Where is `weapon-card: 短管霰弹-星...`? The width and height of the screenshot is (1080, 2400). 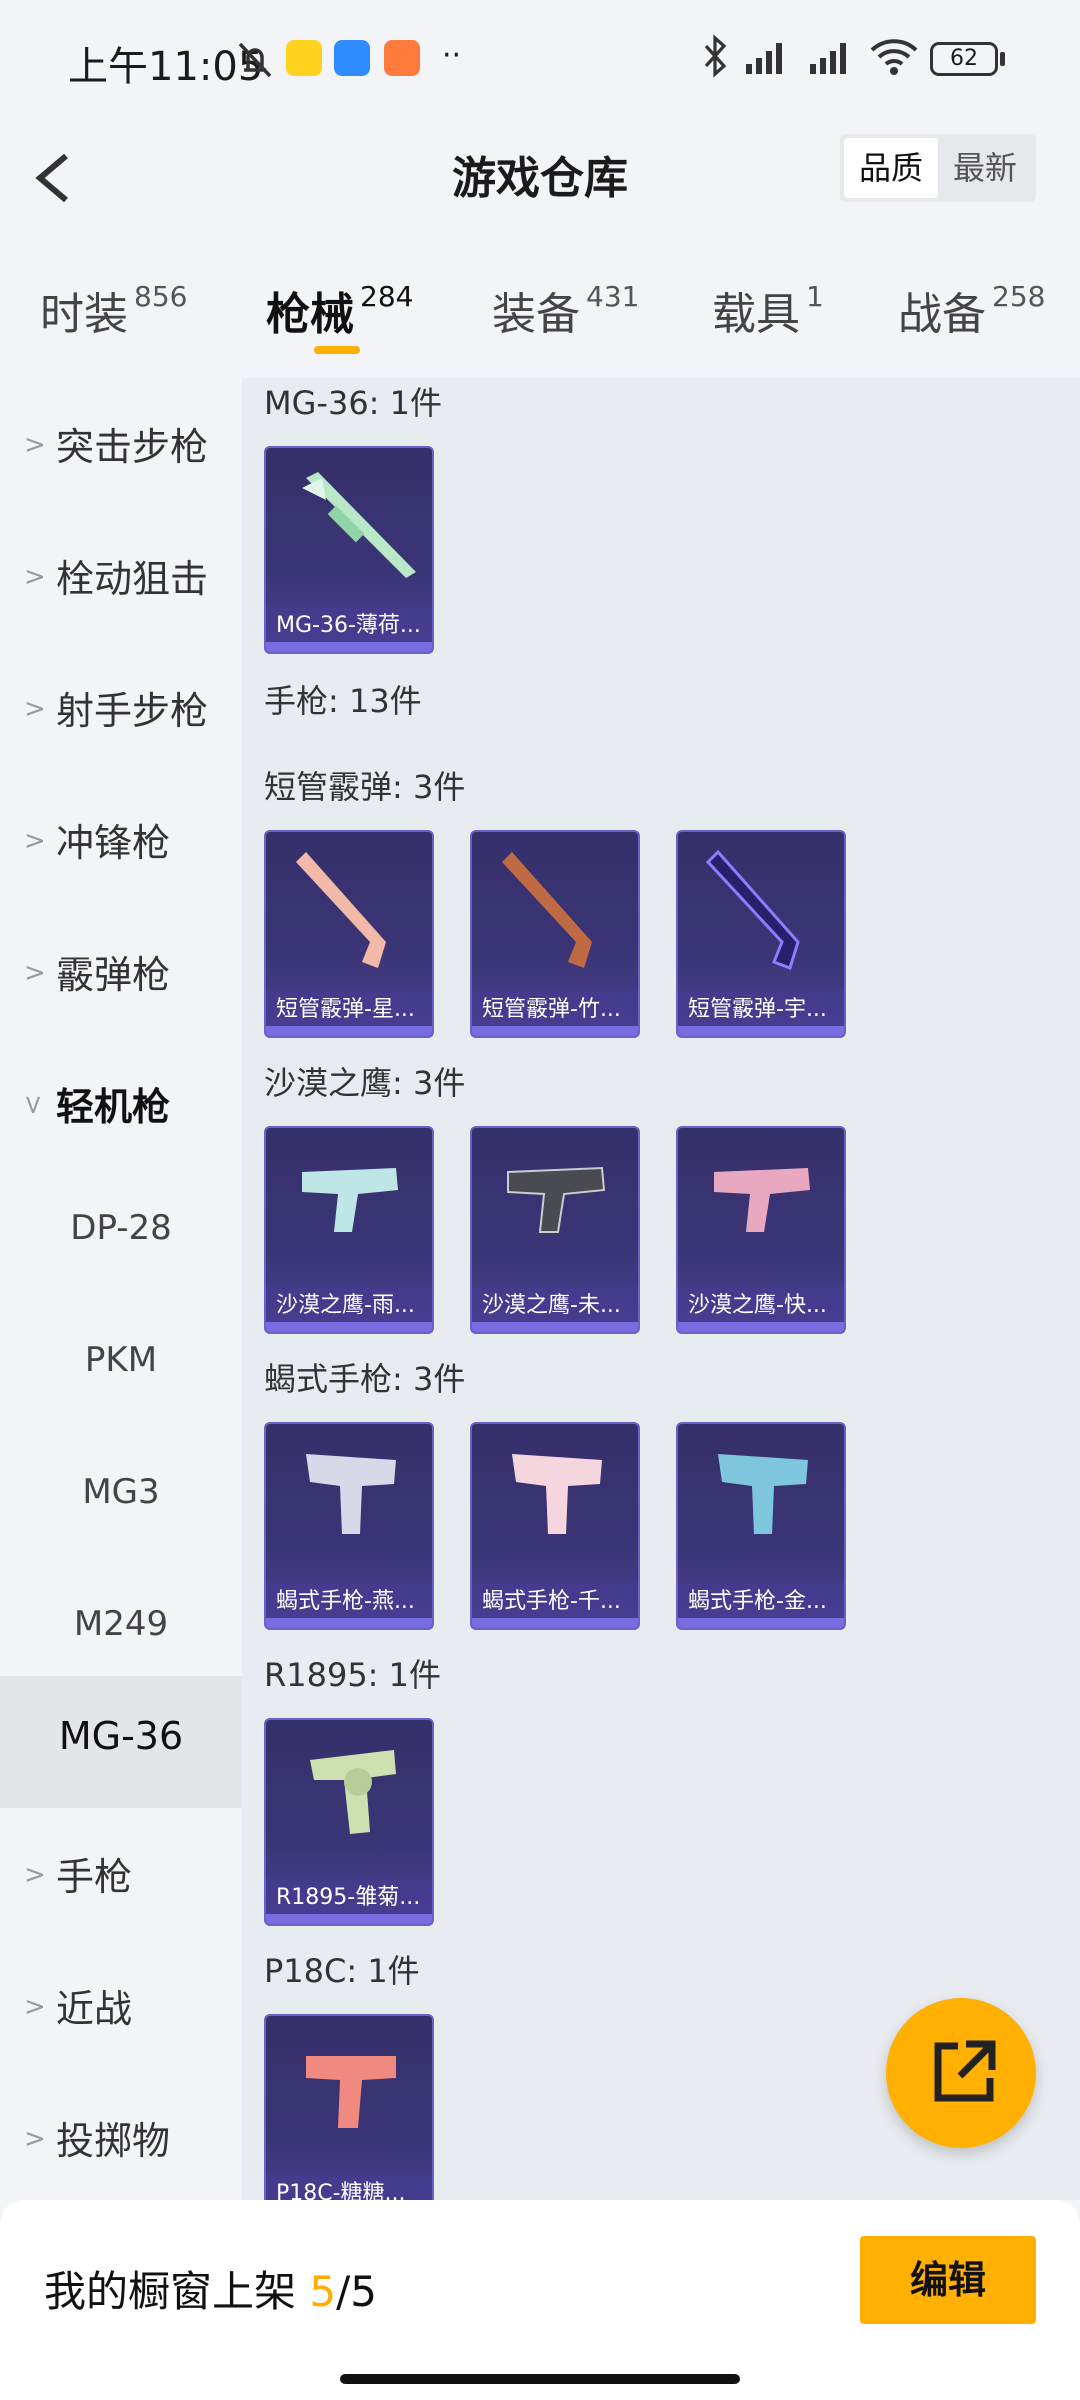 weapon-card: 短管霰弹-星... is located at coordinates (349, 934).